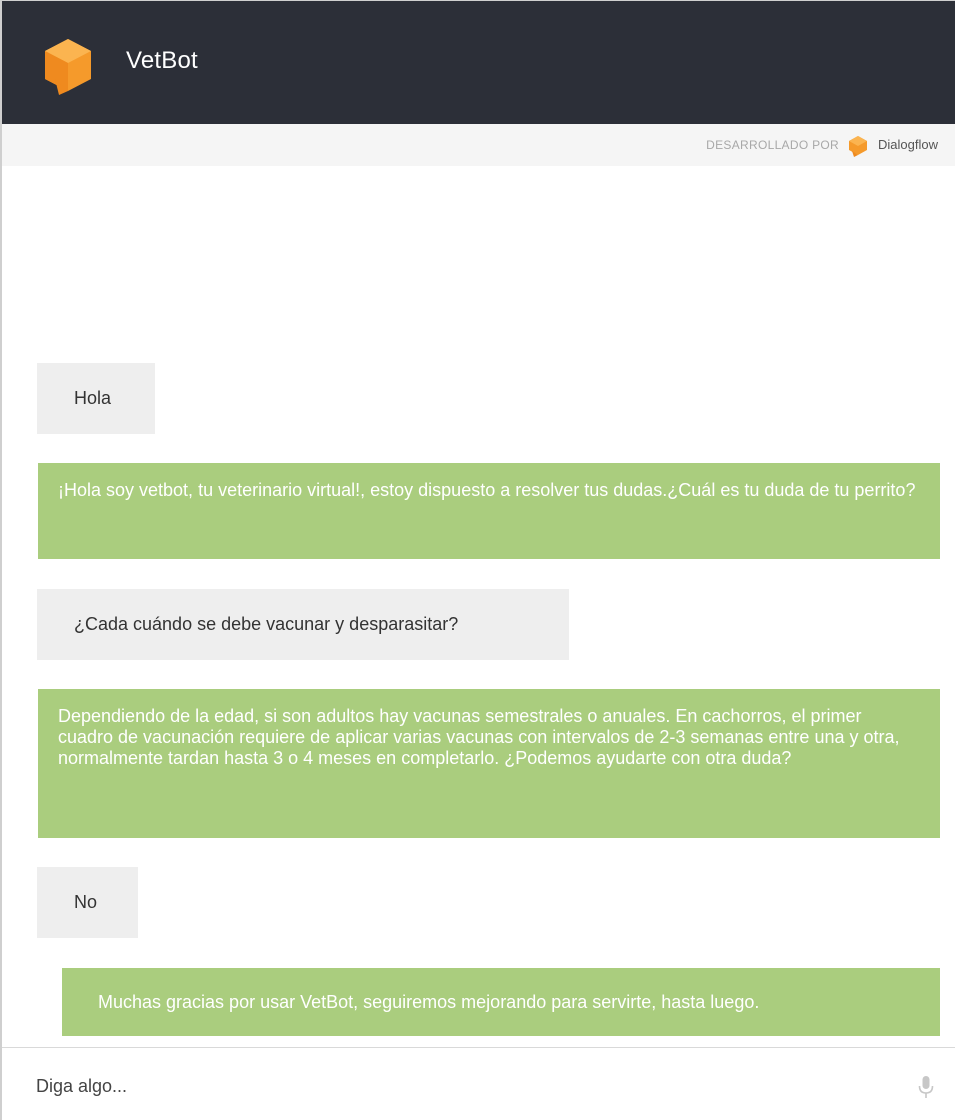  What do you see at coordinates (162, 60) in the screenshot?
I see `app-title: VetBot` at bounding box center [162, 60].